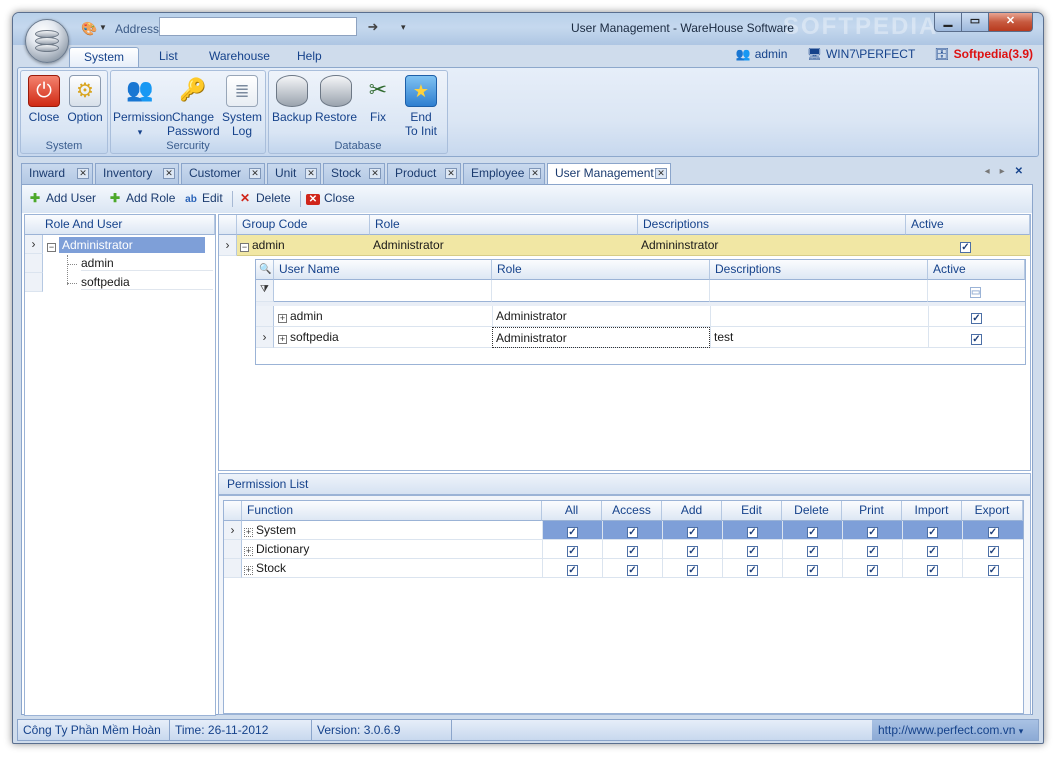 The image size is (1064, 766). What do you see at coordinates (819, 270) in the screenshot?
I see `col-user-descriptions: Descriptions` at bounding box center [819, 270].